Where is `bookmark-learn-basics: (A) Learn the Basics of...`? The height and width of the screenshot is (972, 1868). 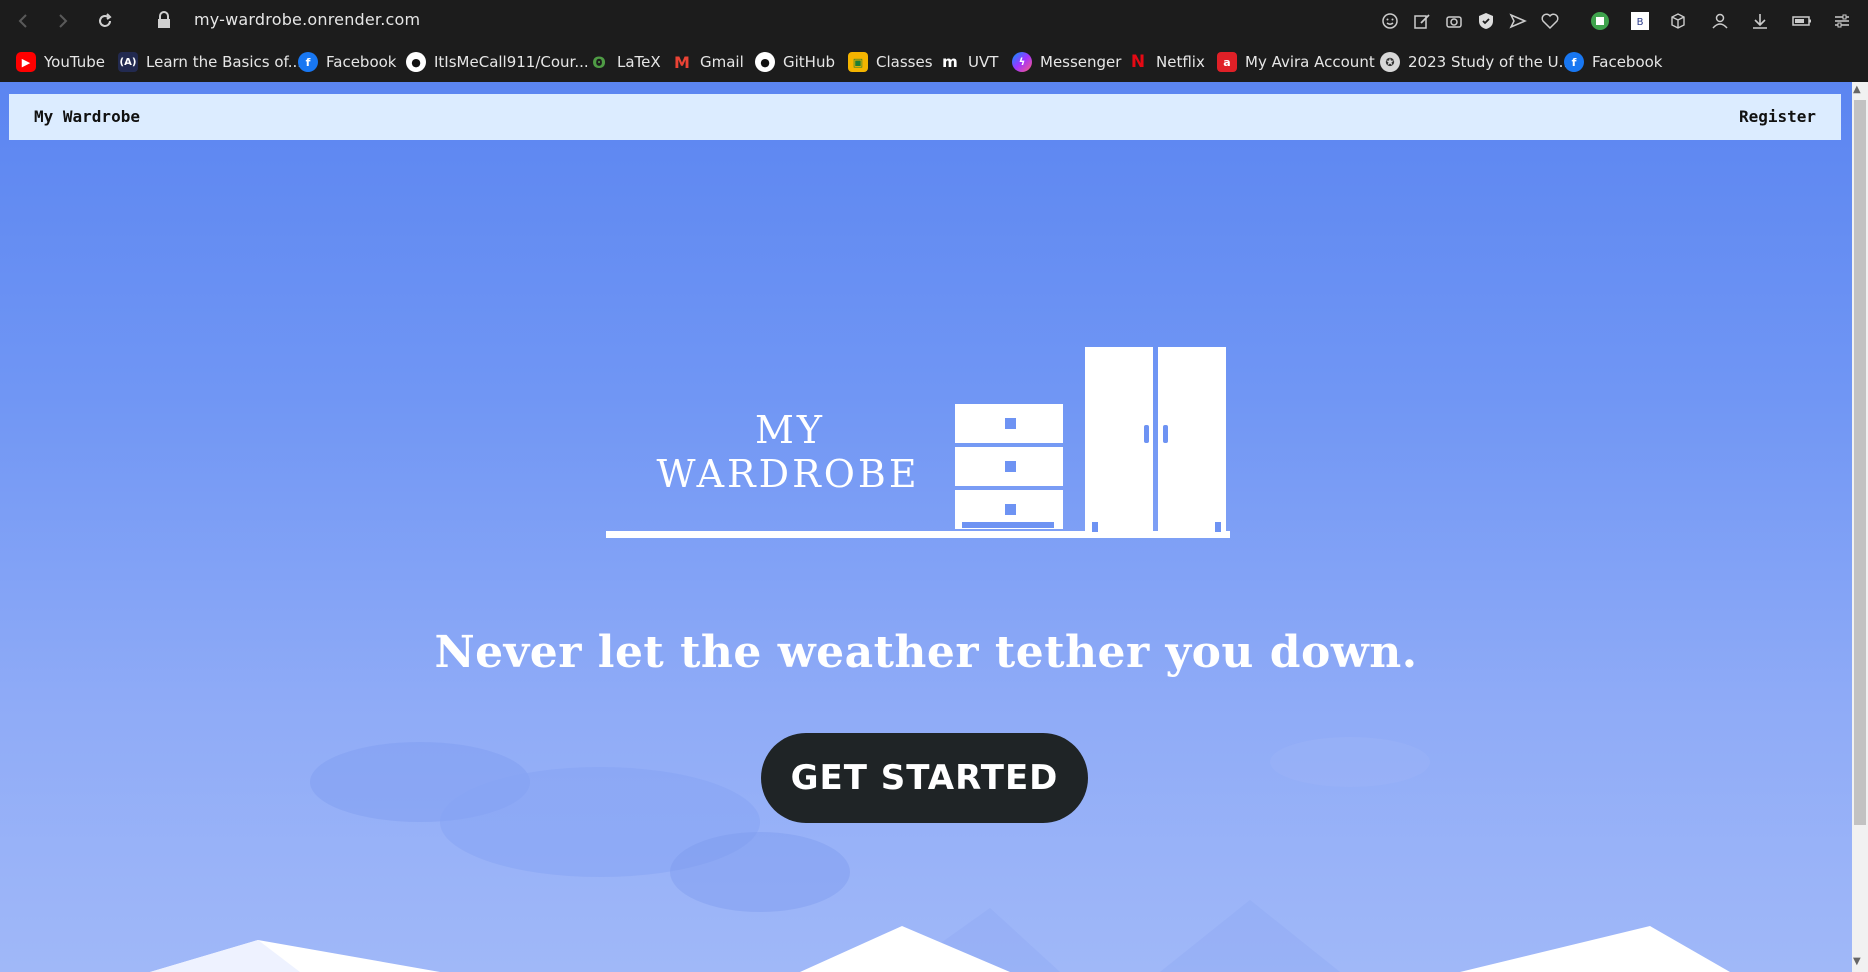
bookmark-learn-basics: (A) Learn the Basics of... is located at coordinates (210, 62).